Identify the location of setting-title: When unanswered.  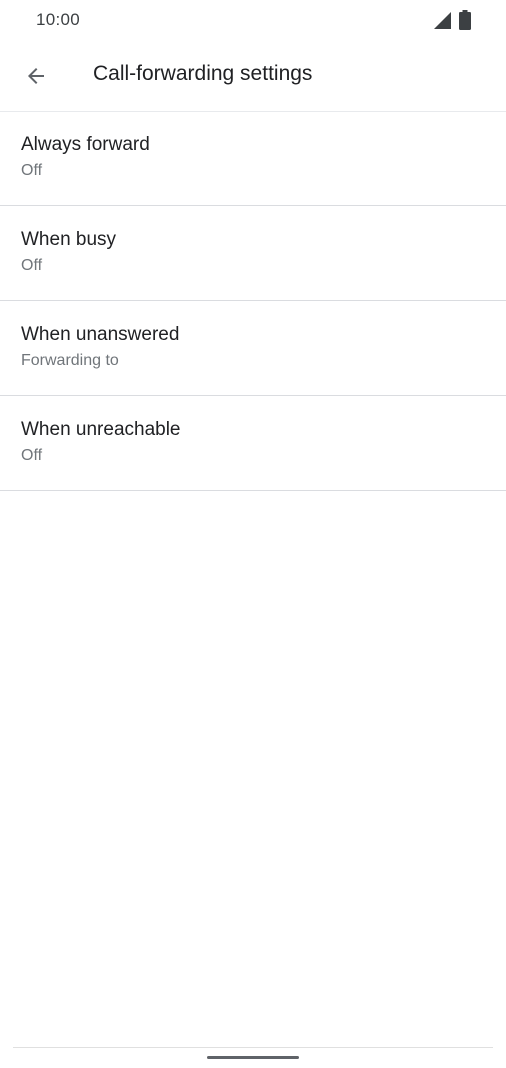
(100, 334).